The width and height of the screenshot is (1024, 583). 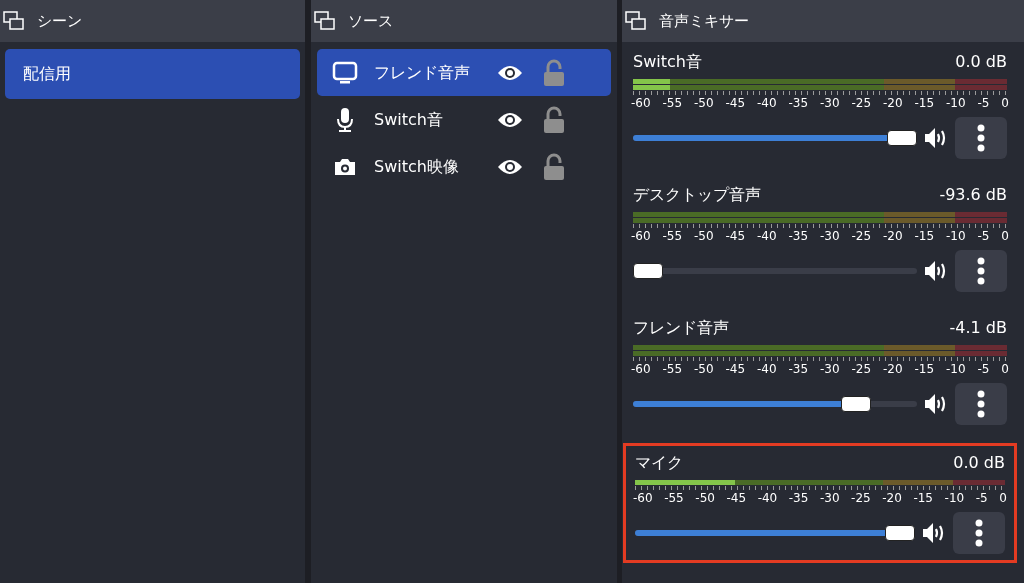 What do you see at coordinates (152, 74) in the screenshot?
I see `scene-item: 配信用` at bounding box center [152, 74].